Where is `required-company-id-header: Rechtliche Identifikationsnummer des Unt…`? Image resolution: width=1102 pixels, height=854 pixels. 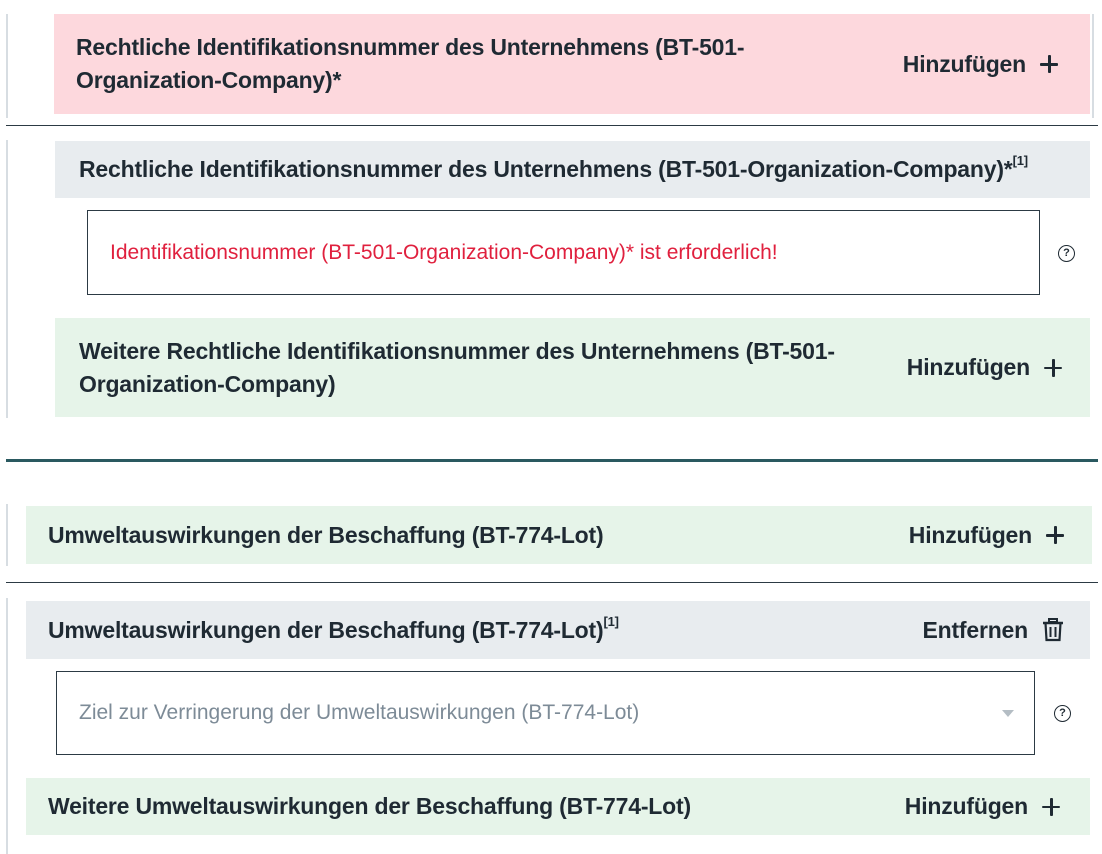 required-company-id-header: Rechtliche Identifikationsnummer des Unt… is located at coordinates (572, 64).